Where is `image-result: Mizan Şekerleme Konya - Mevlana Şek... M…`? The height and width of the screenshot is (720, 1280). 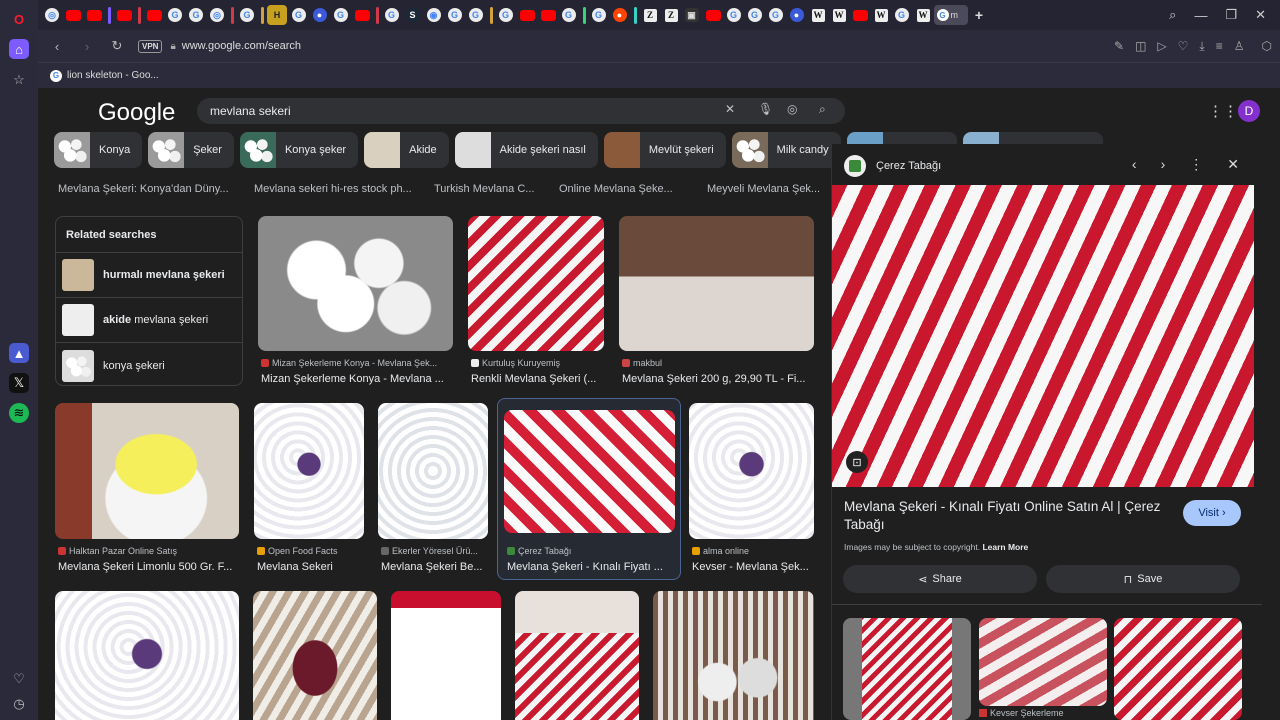
image-result: Mizan Şekerleme Konya - Mevlana Şek... M… is located at coordinates (355, 301).